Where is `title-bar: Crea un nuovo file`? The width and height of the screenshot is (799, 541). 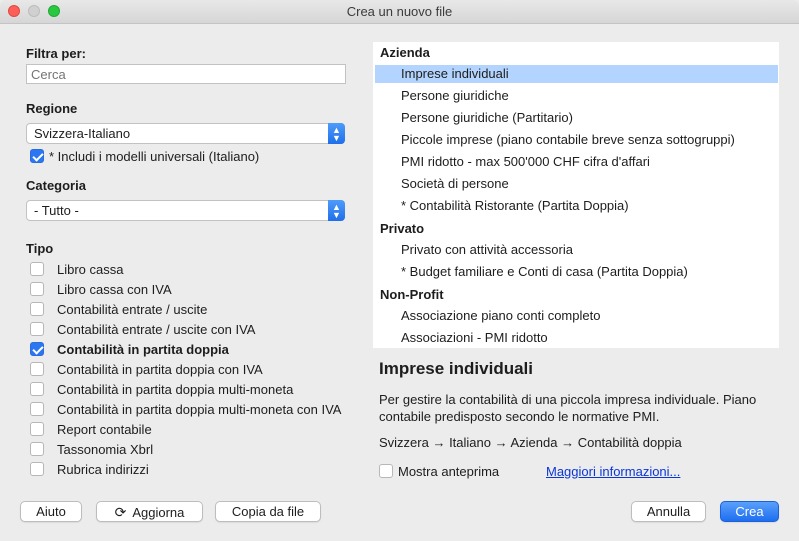
title-bar: Crea un nuovo file is located at coordinates (399, 12).